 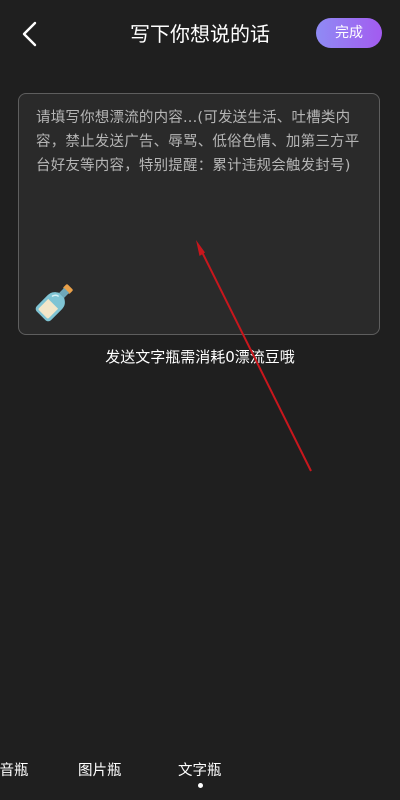 What do you see at coordinates (200, 785) in the screenshot?
I see `active-tab-indicator` at bounding box center [200, 785].